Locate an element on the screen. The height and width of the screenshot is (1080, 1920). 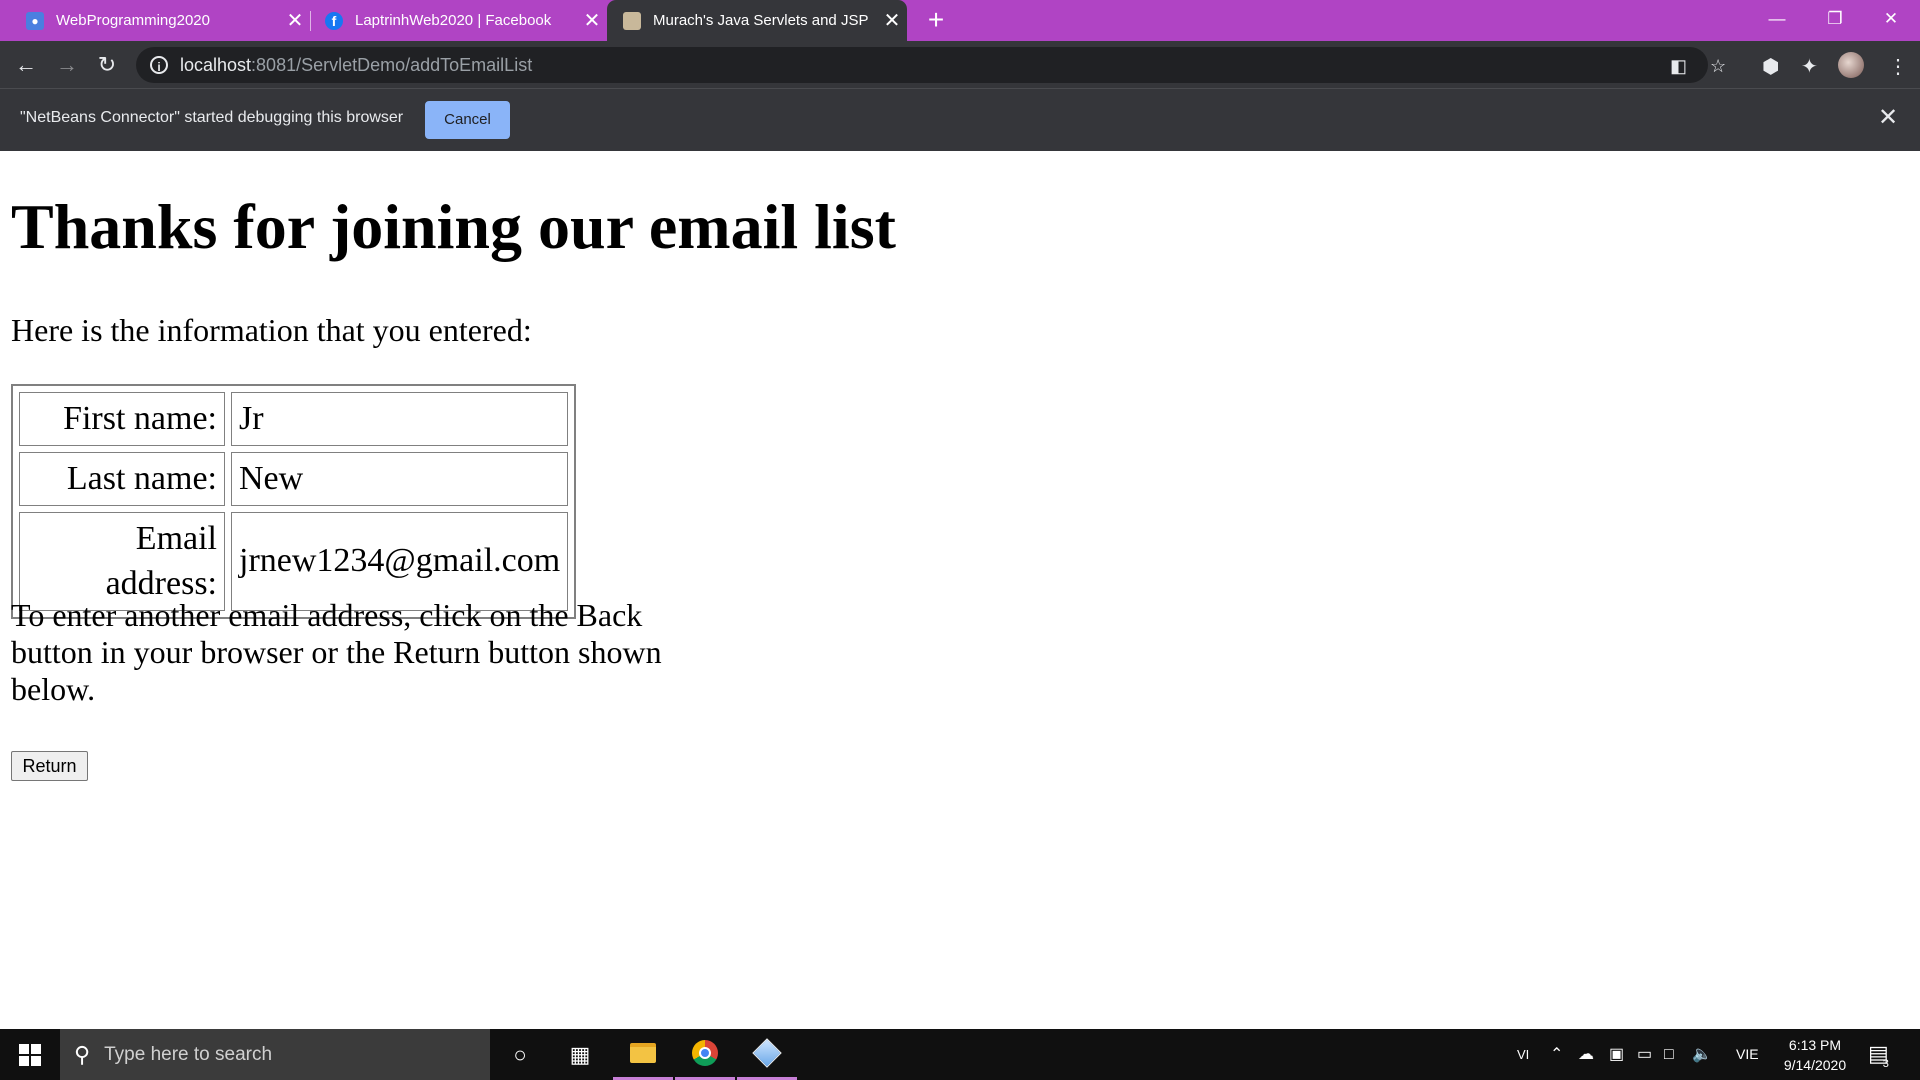
notification-count: 3 is located at coordinates (1885, 1064).